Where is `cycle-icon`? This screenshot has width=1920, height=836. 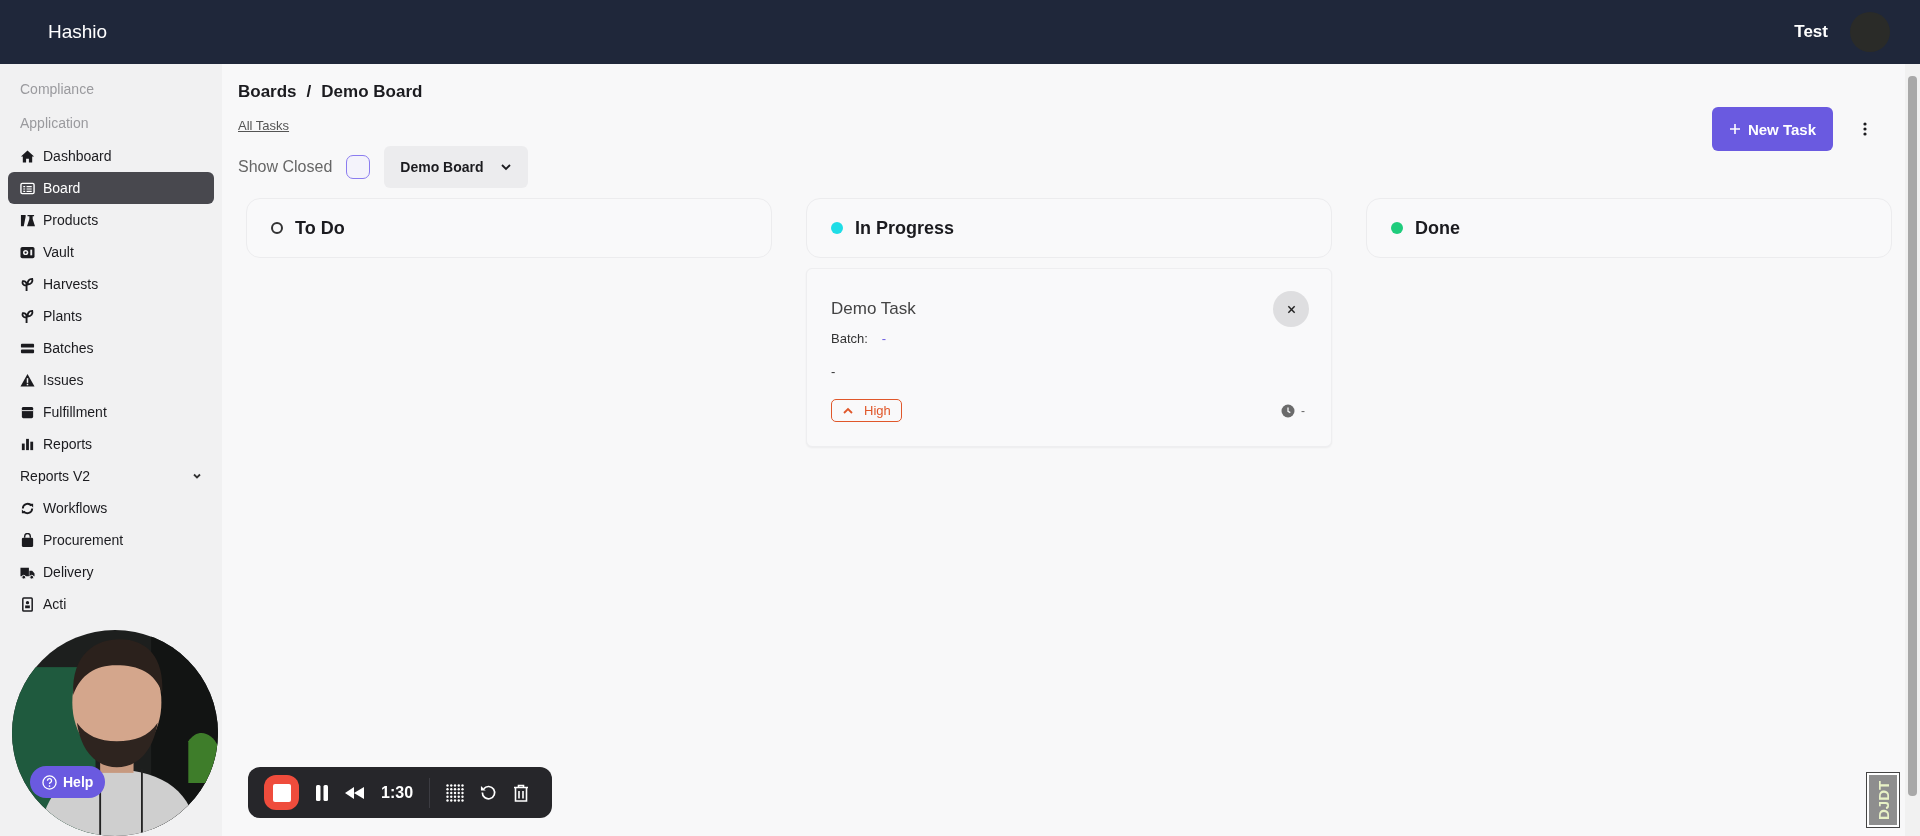 cycle-icon is located at coordinates (27, 508).